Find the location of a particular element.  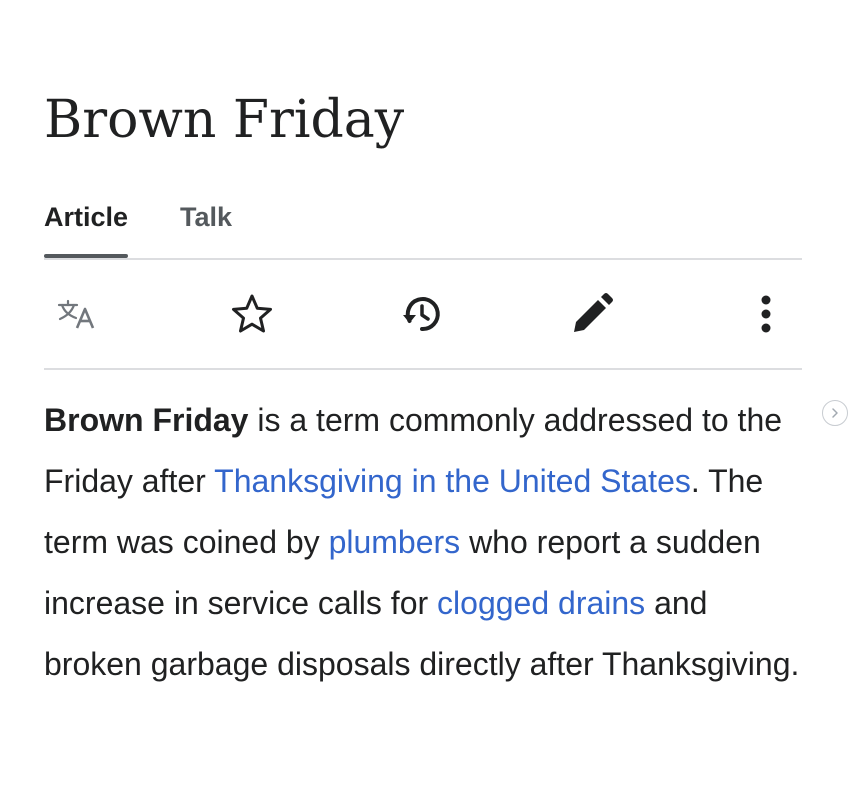

page-actions-toolbar is located at coordinates (423, 315).